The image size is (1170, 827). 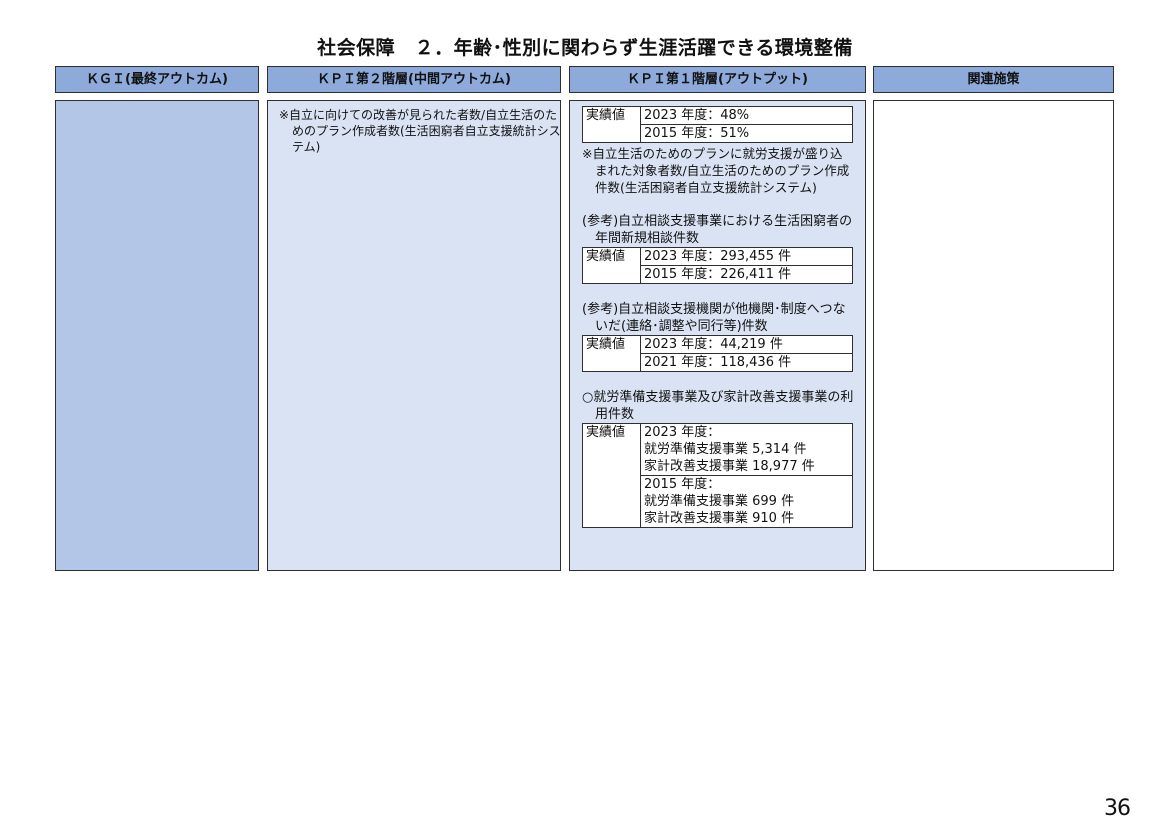 I want to click on related-policies-column, so click(x=993, y=335).